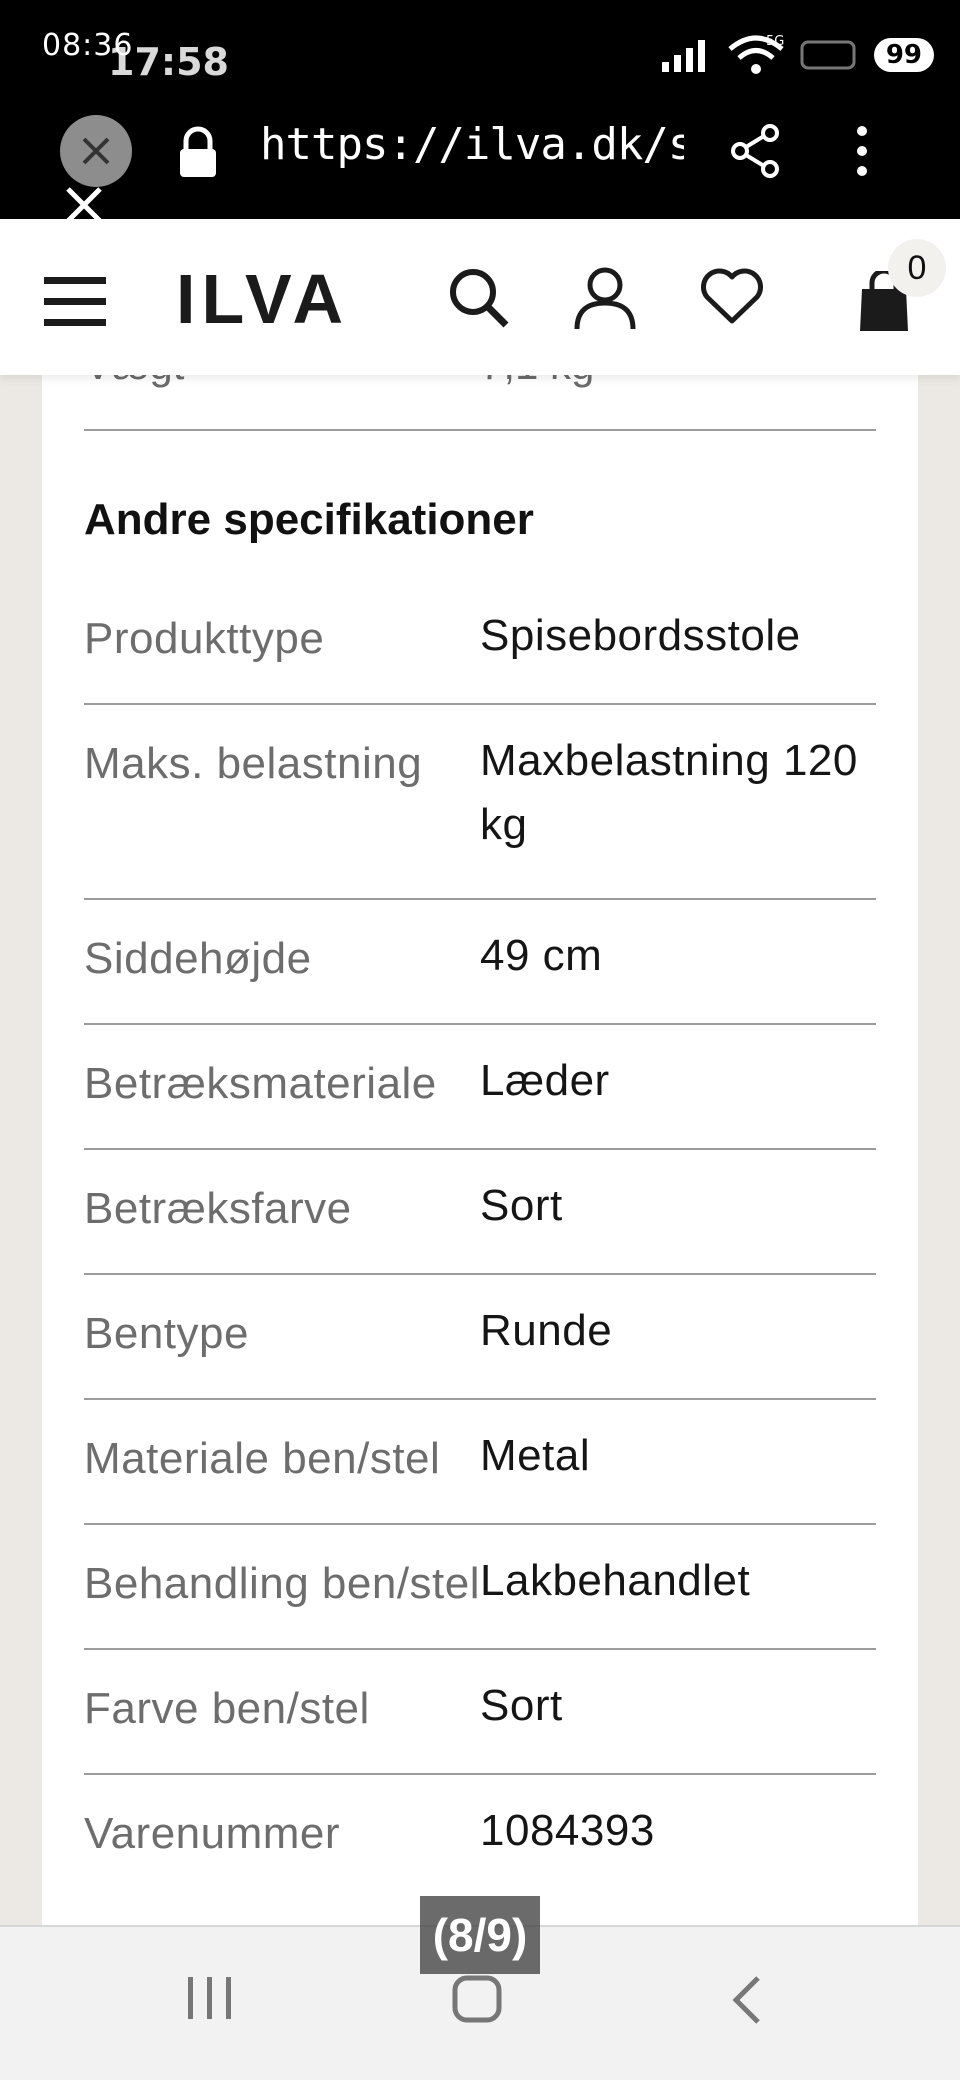 Image resolution: width=960 pixels, height=2080 pixels. I want to click on spec-label: Produkttype, so click(204, 638).